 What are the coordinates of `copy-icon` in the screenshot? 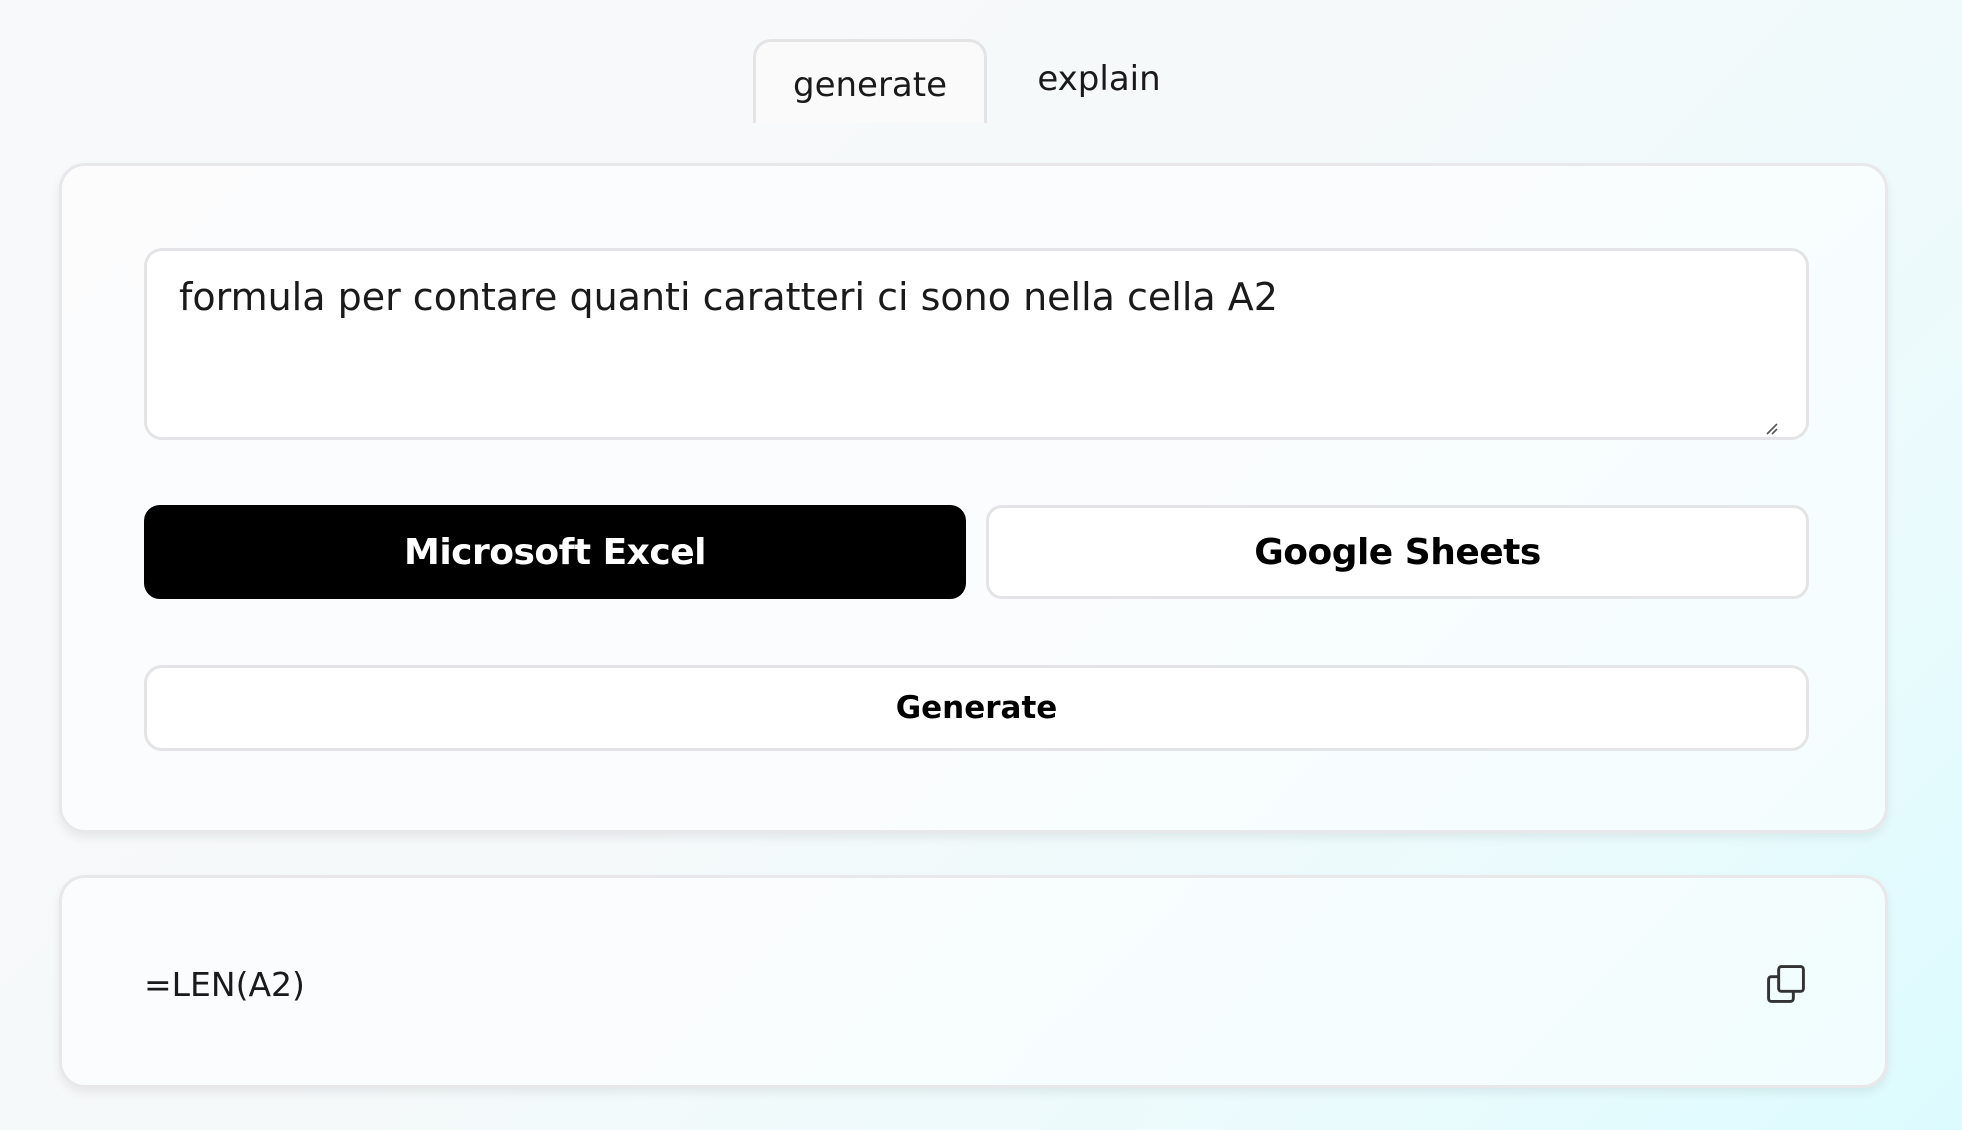 It's located at (1786, 984).